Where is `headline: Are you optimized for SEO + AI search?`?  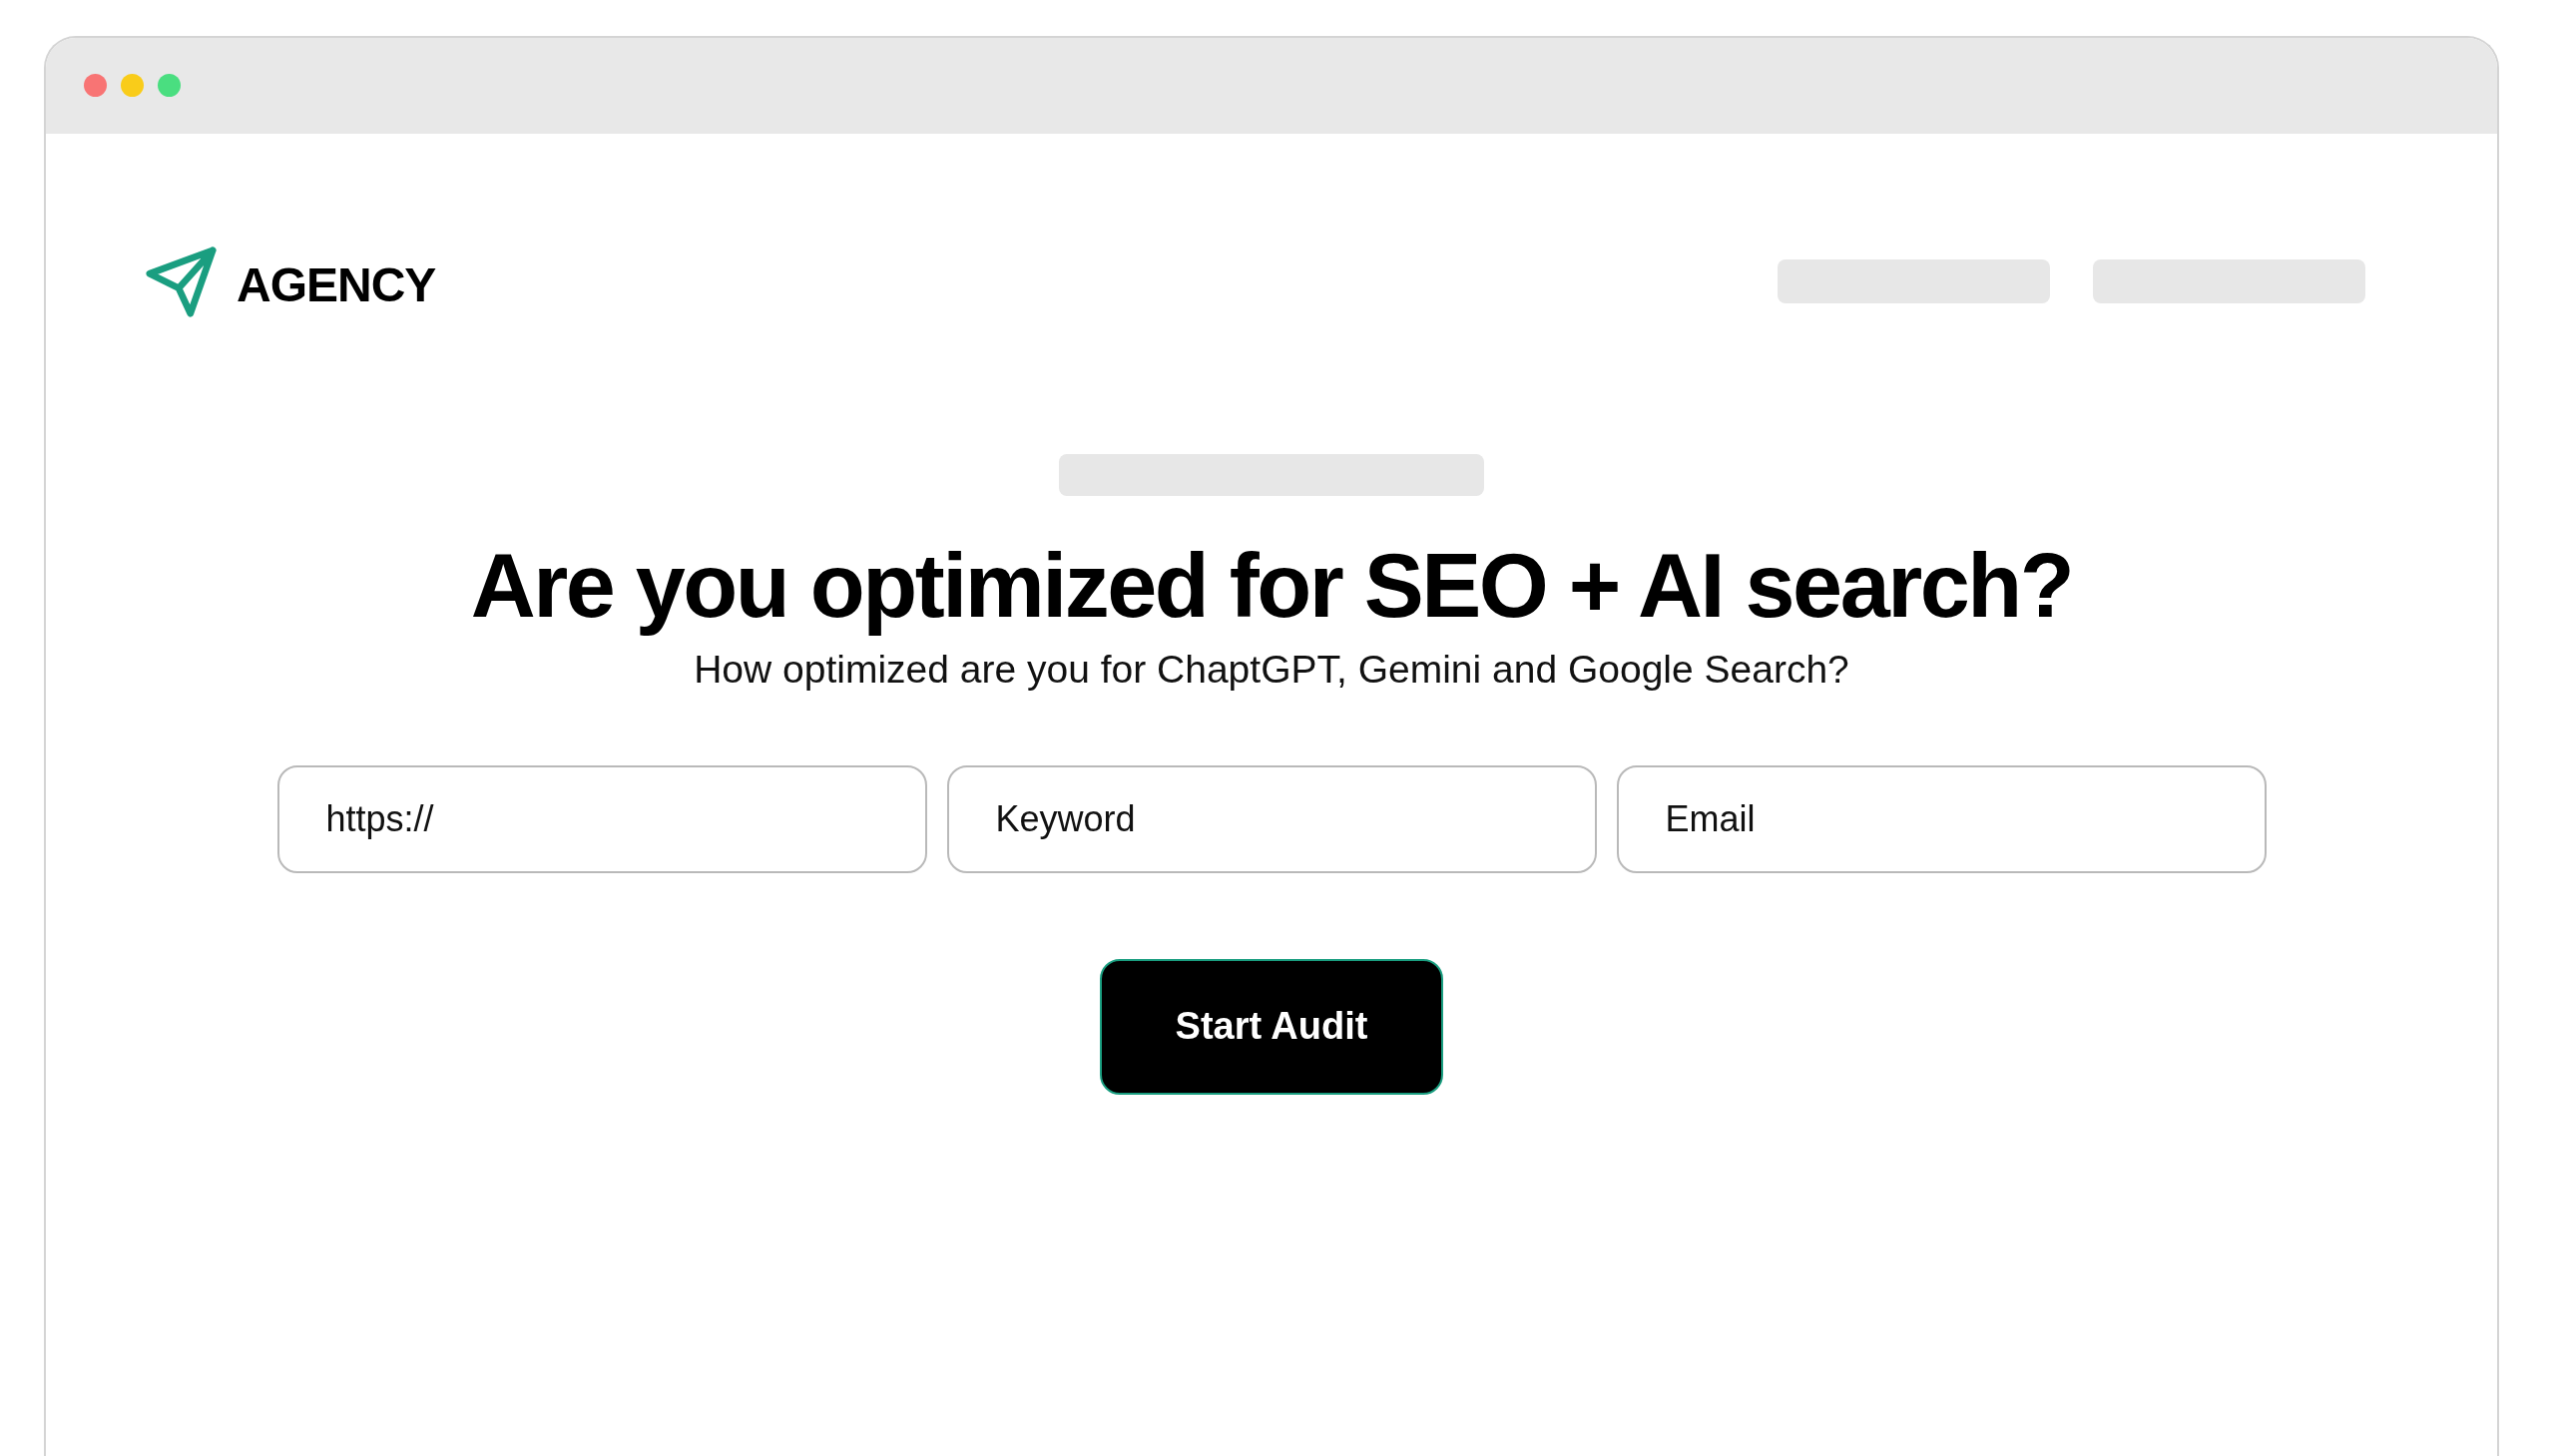 headline: Are you optimized for SEO + AI search? is located at coordinates (1271, 586).